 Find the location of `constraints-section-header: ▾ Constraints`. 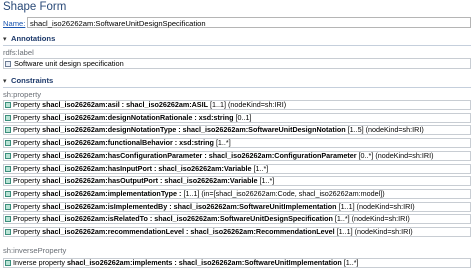

constraints-section-header: ▾ Constraints is located at coordinates (28, 80).